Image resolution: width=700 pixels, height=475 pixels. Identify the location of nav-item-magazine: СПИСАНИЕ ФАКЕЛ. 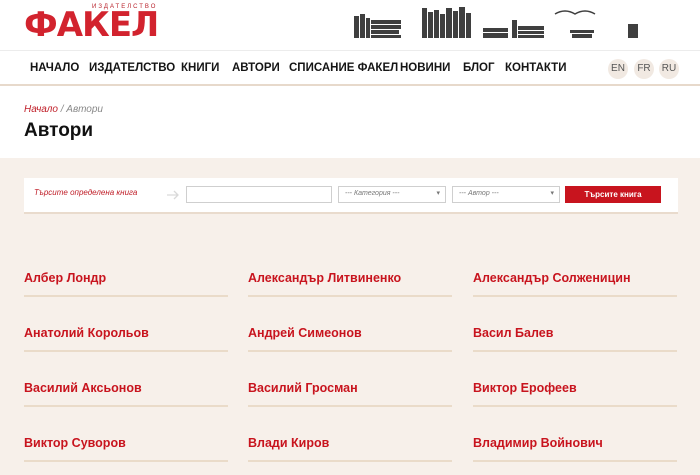
(343, 68).